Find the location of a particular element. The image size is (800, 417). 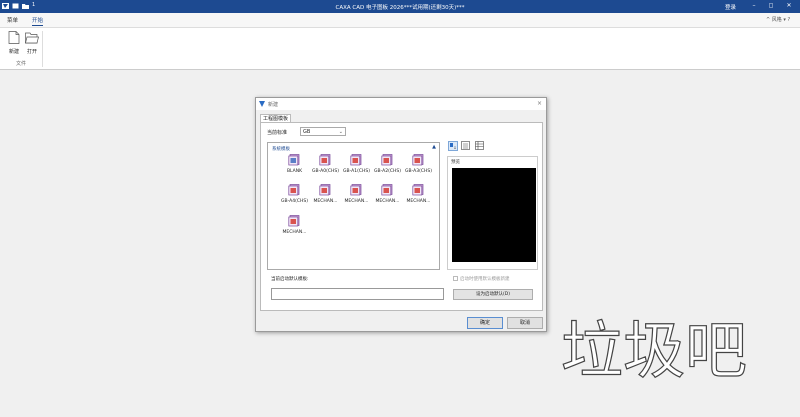

startup-template-checkbox-row: 启动时使用默认模板新建 is located at coordinates (481, 279).